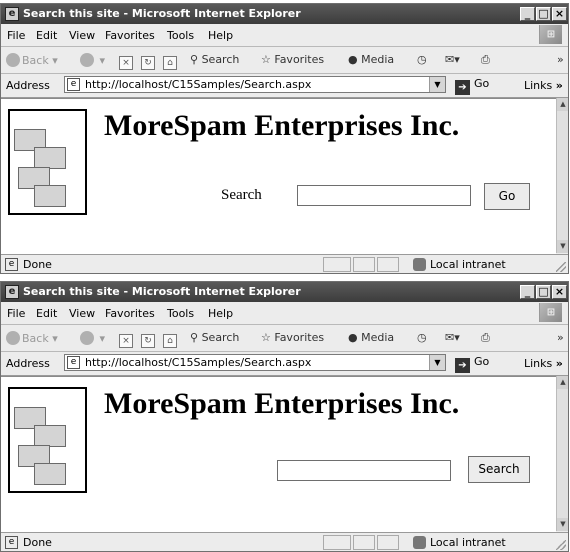 The width and height of the screenshot is (570, 552). What do you see at coordinates (220, 59) in the screenshot?
I see `search-toolbar-label: Search` at bounding box center [220, 59].